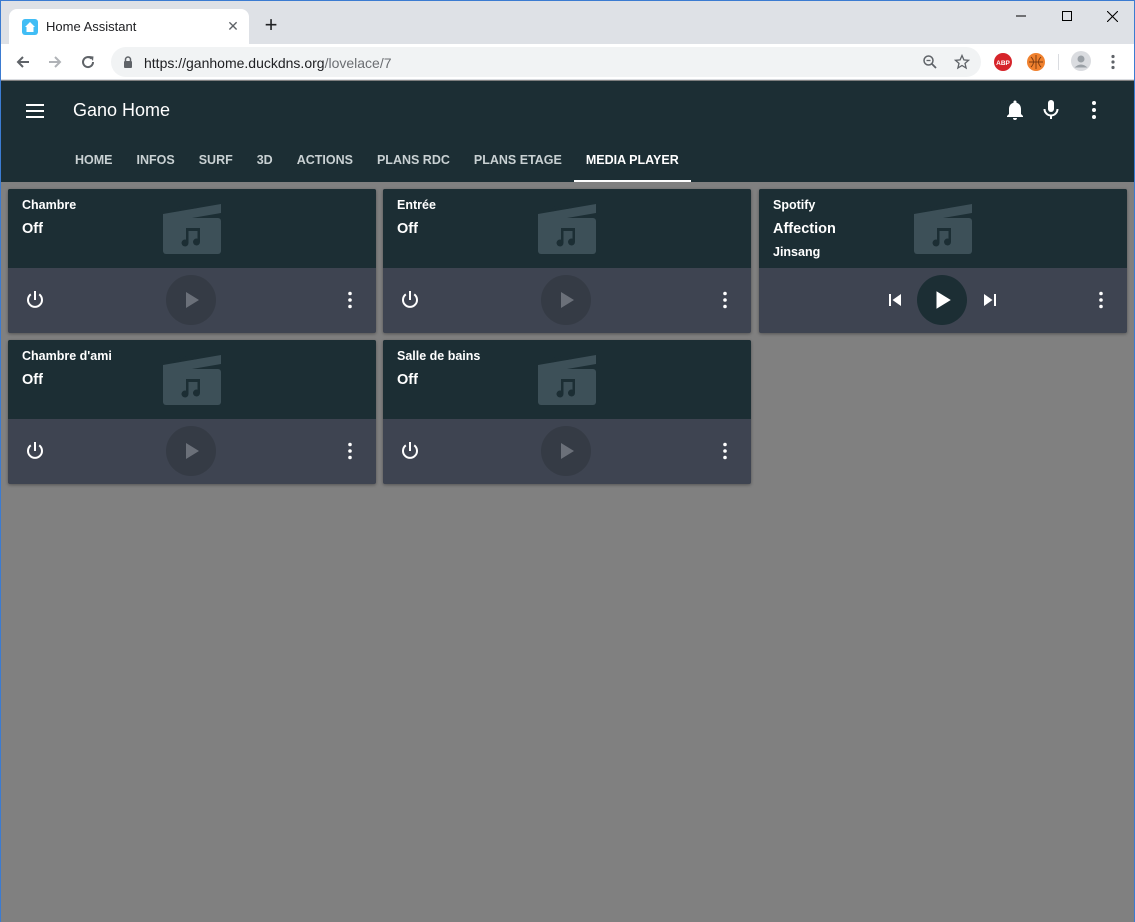 The width and height of the screenshot is (1135, 922). Describe the element at coordinates (128, 62) in the screenshot. I see `lock-icon` at that location.